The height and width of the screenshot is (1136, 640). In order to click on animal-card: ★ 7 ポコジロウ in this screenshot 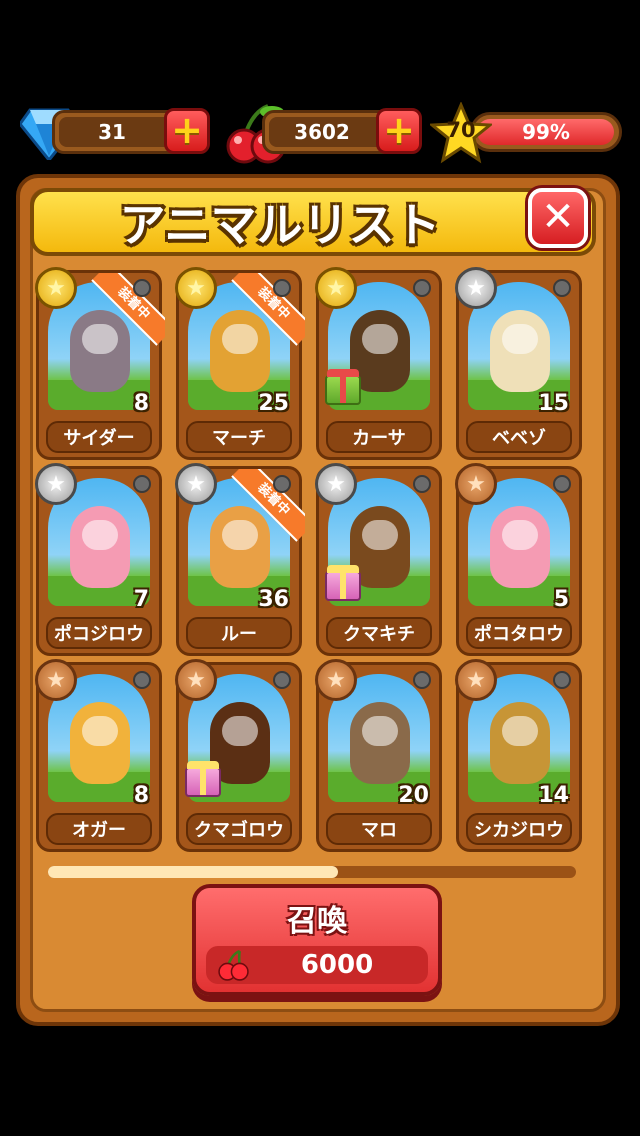, I will do `click(98, 559)`.